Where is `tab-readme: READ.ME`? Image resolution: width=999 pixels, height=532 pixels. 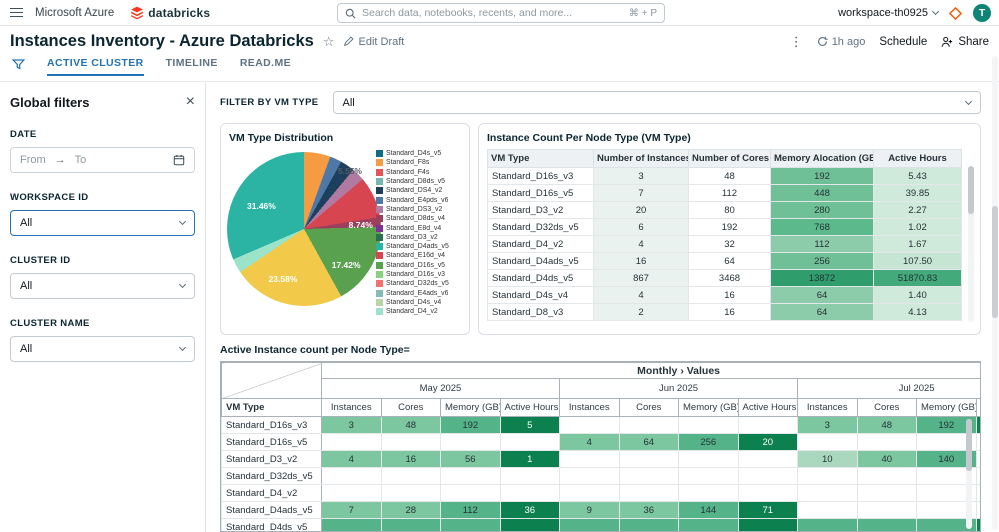
tab-readme: READ.ME is located at coordinates (265, 65).